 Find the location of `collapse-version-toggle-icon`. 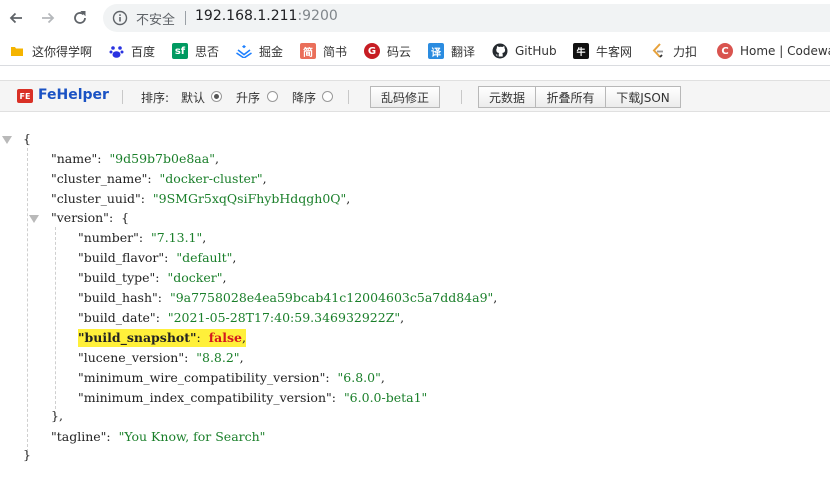

collapse-version-toggle-icon is located at coordinates (34, 219).